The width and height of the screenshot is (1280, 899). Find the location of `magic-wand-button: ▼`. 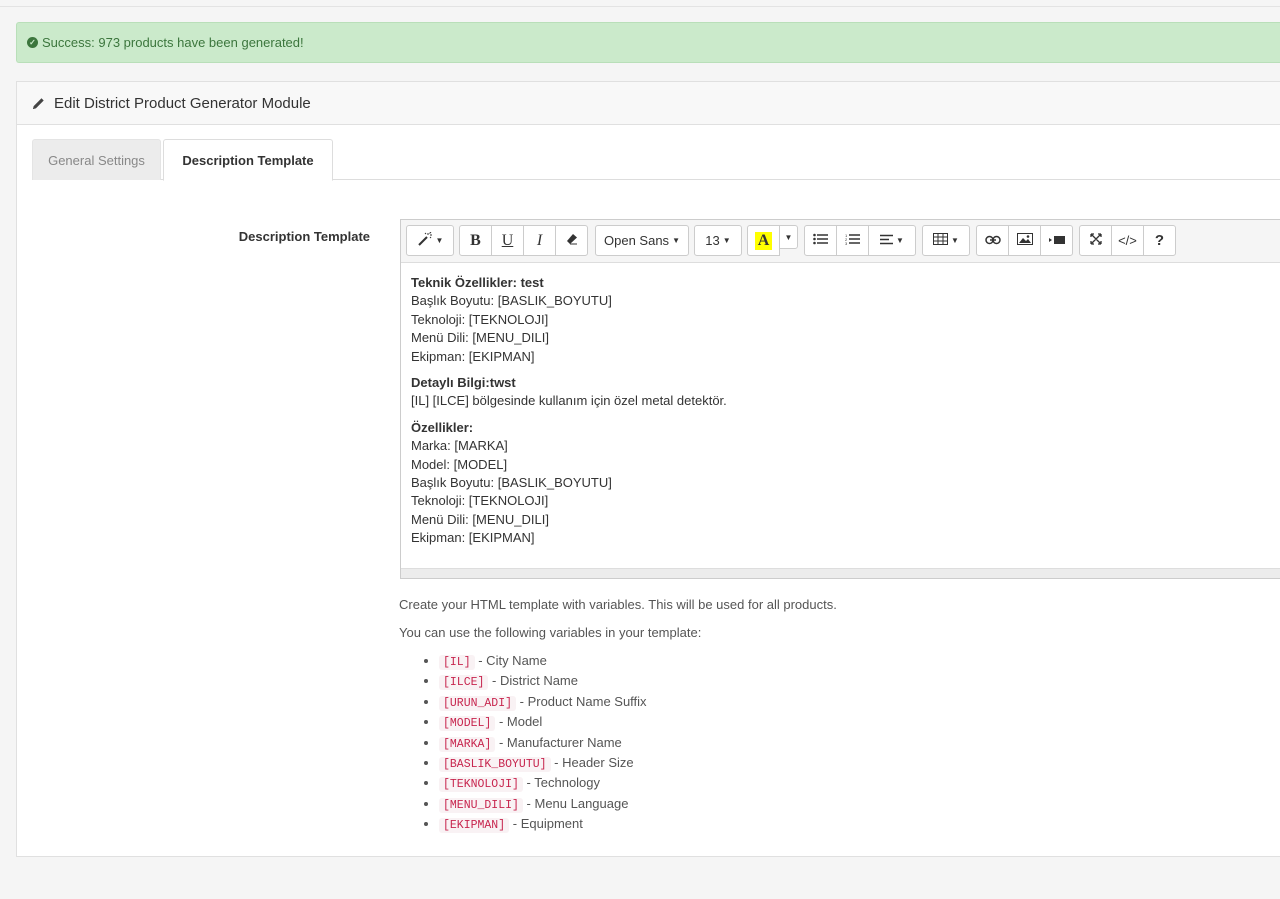

magic-wand-button: ▼ is located at coordinates (430, 240).